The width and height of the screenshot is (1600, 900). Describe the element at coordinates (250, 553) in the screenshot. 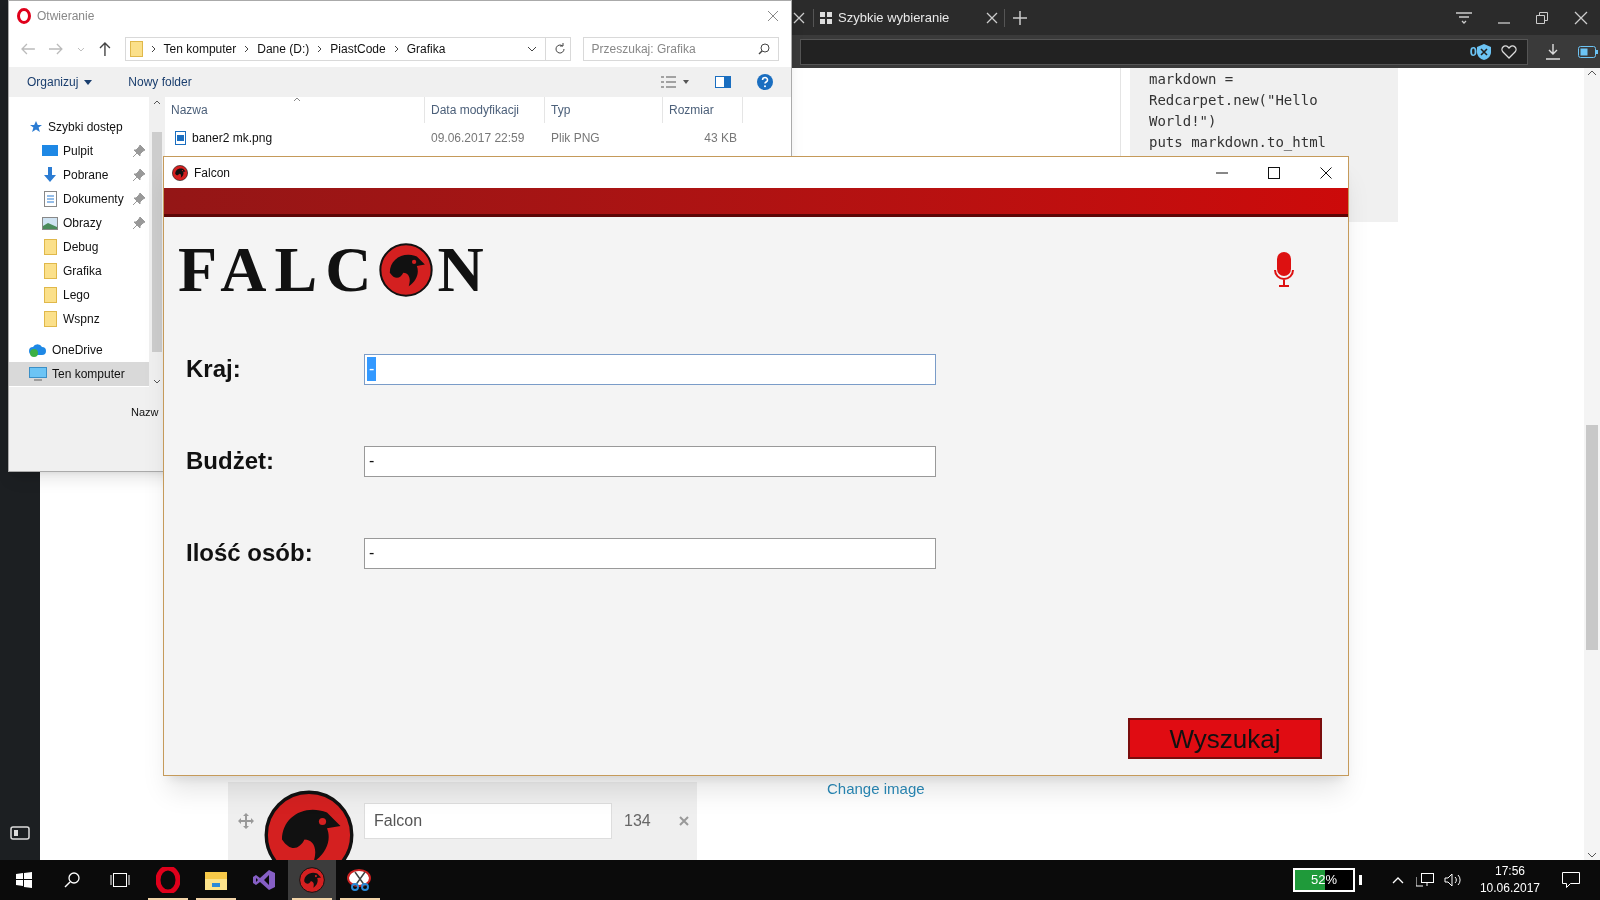

I see `field-label: Ilość osób:` at that location.